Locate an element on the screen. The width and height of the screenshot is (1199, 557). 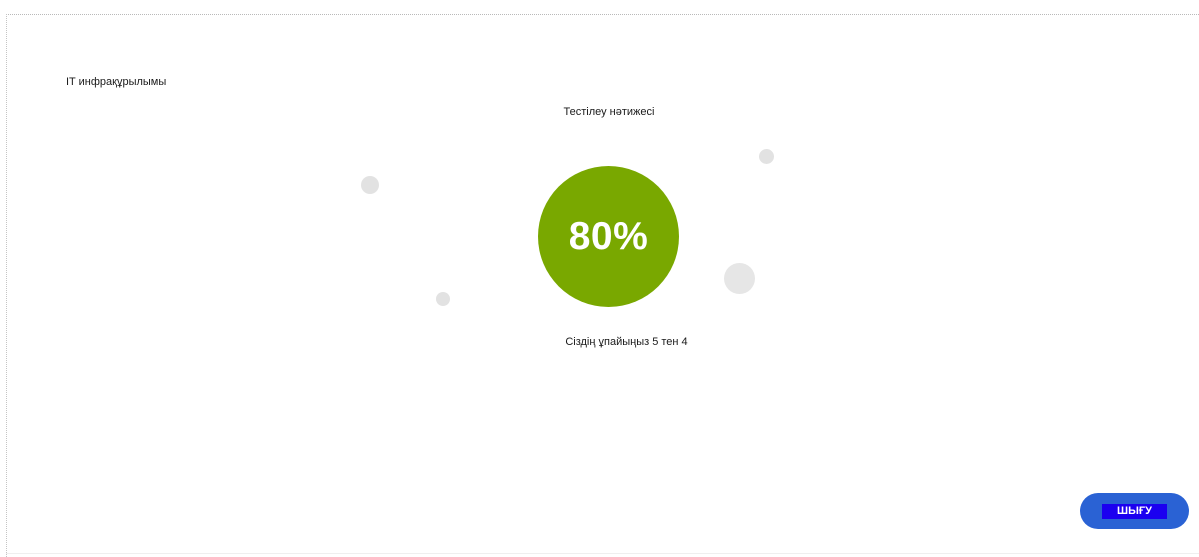
exit-button-label: ШЫҒУ is located at coordinates (1134, 511).